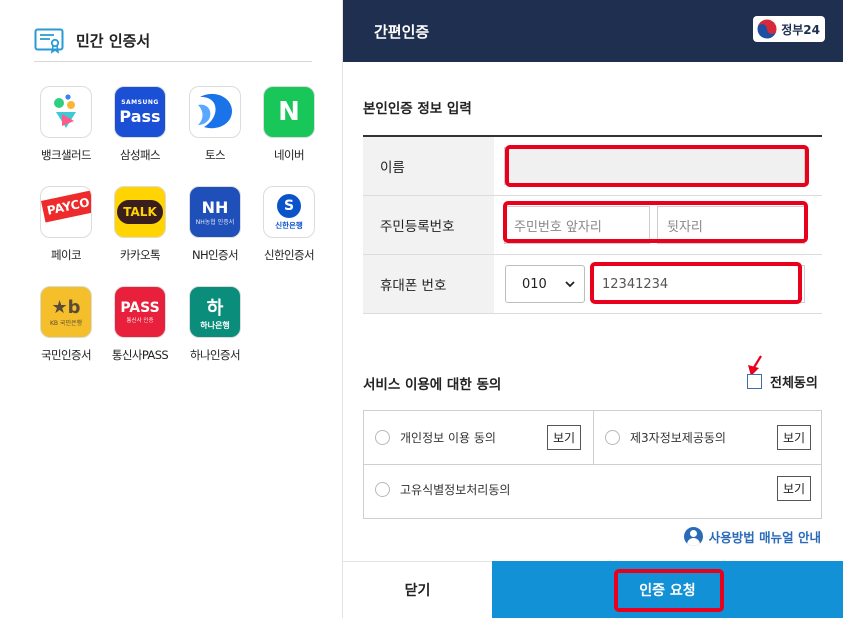  What do you see at coordinates (417, 109) in the screenshot?
I see `identity-section-title: 본인인증 정보 입력` at bounding box center [417, 109].